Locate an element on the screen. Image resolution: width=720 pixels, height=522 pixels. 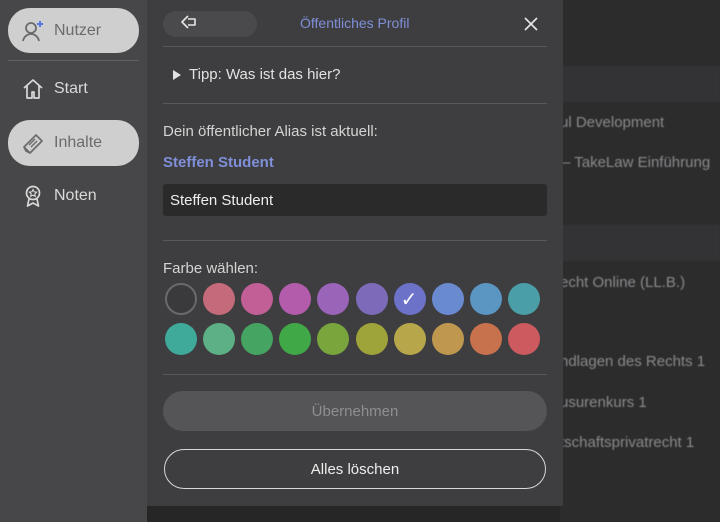
color-label: Farbe wählen: is located at coordinates (211, 268).